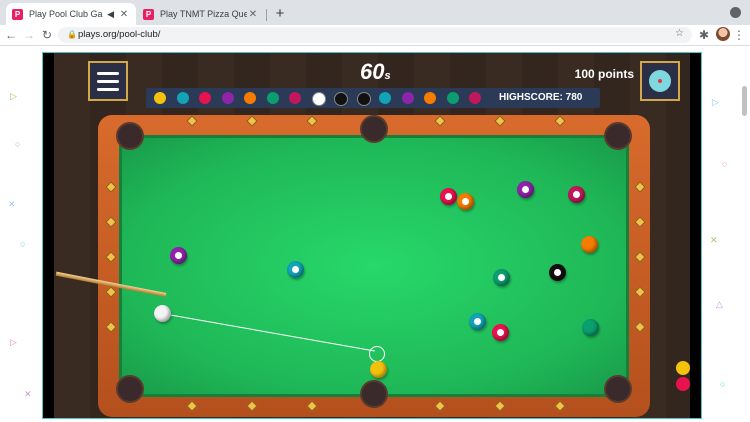 Image resolution: width=750 pixels, height=422 pixels. I want to click on triangle-shape-icon: △, so click(719, 304).